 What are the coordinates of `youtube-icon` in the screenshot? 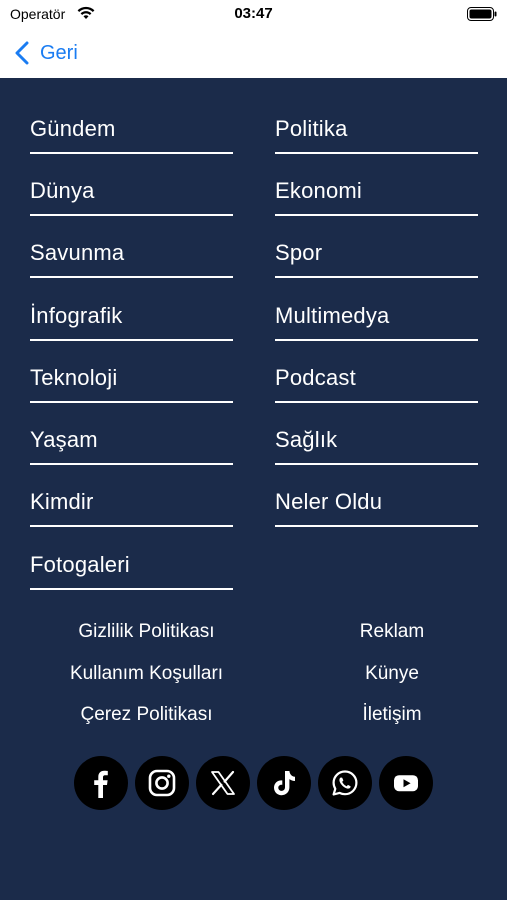 It's located at (406, 783).